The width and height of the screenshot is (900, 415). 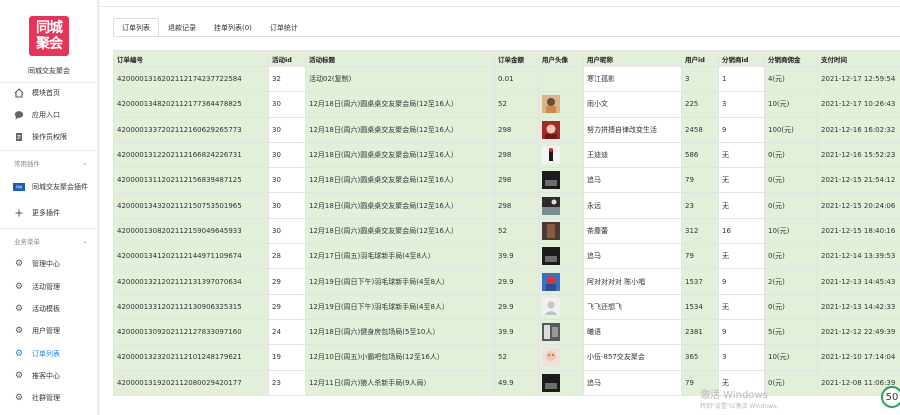 What do you see at coordinates (791, 58) in the screenshot?
I see `column-header: 分销商佣金` at bounding box center [791, 58].